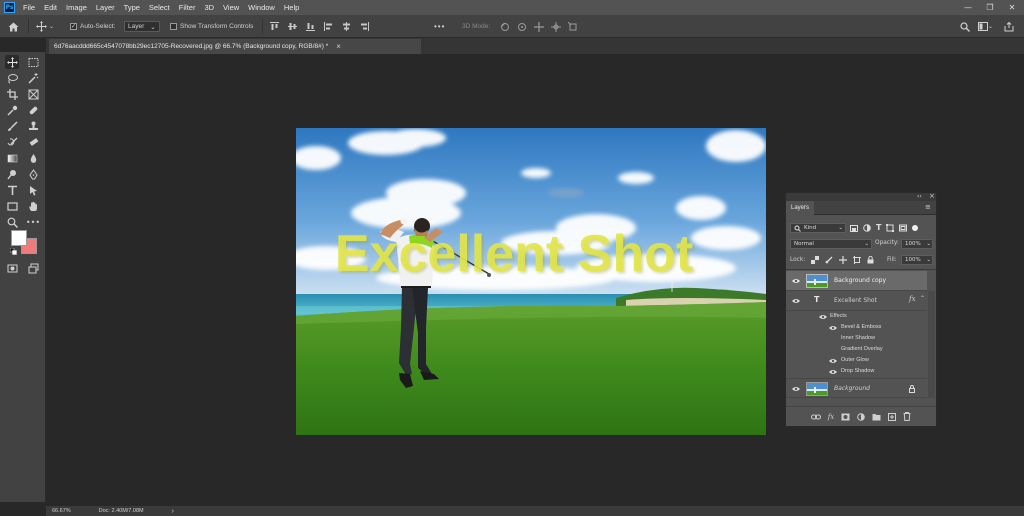 This screenshot has height=516, width=1024. I want to click on collapse-effects-icon: ⌃, so click(922, 298).